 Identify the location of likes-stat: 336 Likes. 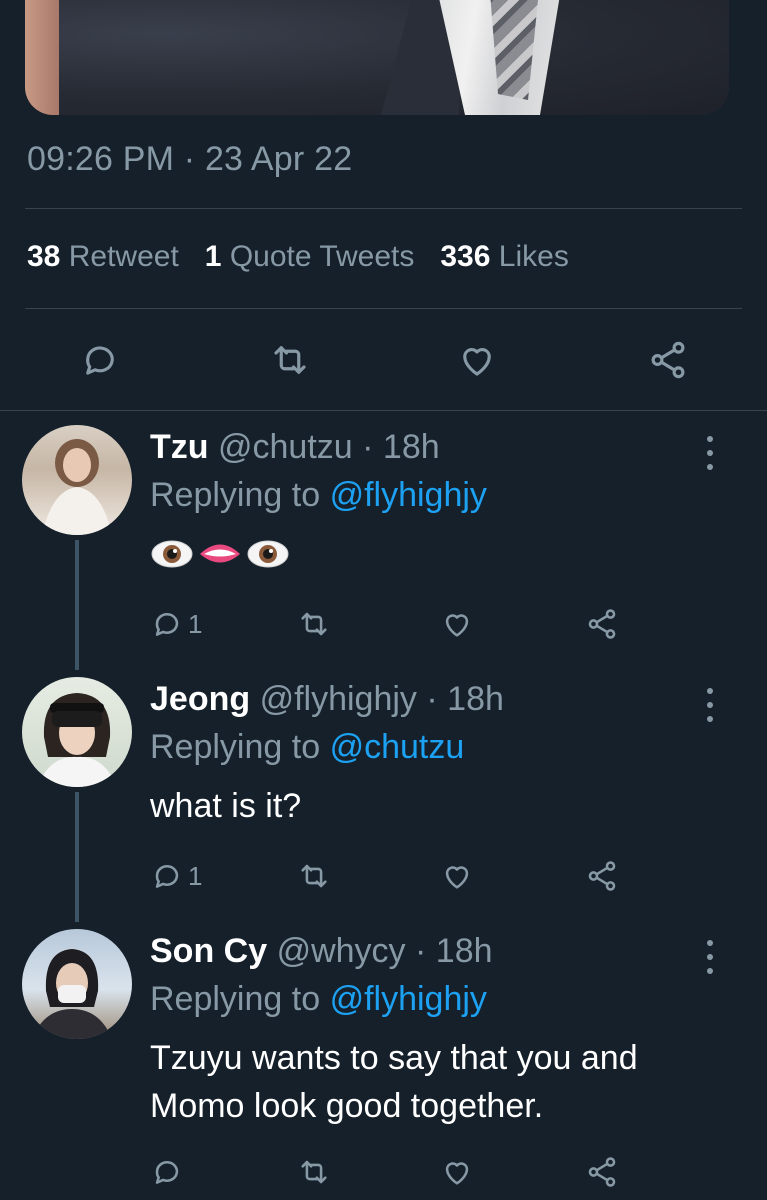
(504, 256).